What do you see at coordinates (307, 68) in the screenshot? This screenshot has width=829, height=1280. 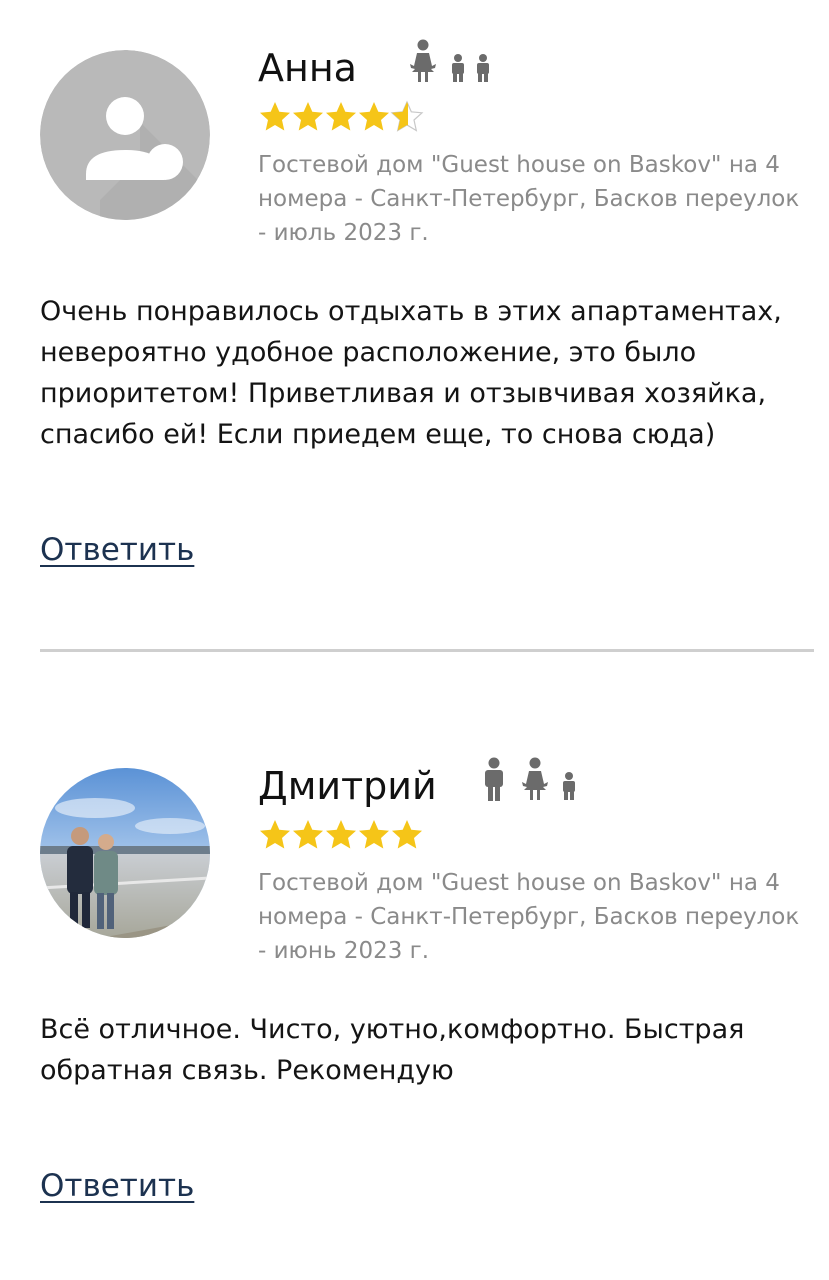 I see `reviewer-name: Анна` at bounding box center [307, 68].